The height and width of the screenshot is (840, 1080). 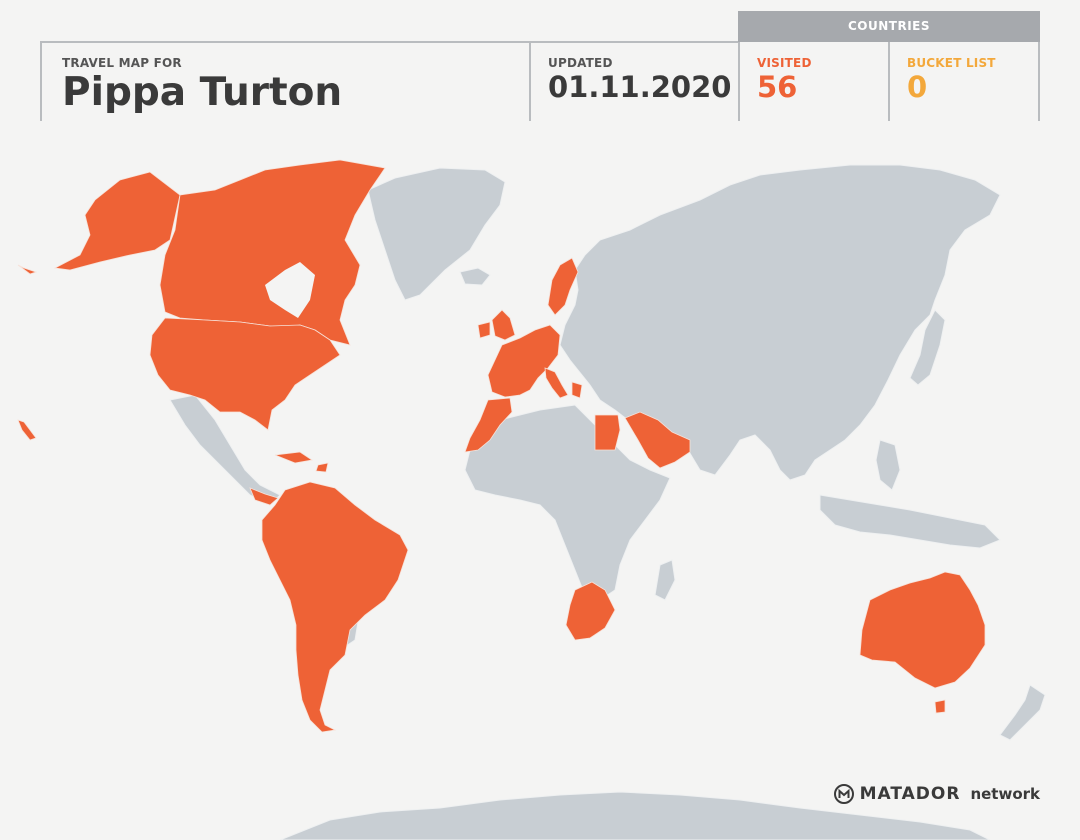 What do you see at coordinates (294, 457) in the screenshot?
I see `country-cuba` at bounding box center [294, 457].